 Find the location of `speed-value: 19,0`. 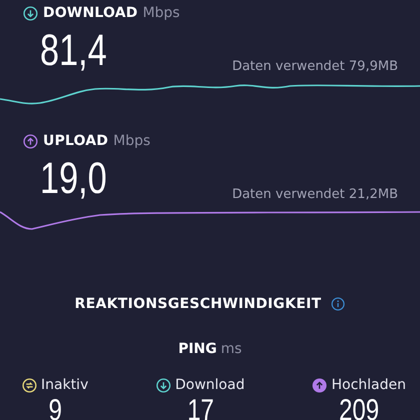

speed-value: 19,0 is located at coordinates (73, 179).